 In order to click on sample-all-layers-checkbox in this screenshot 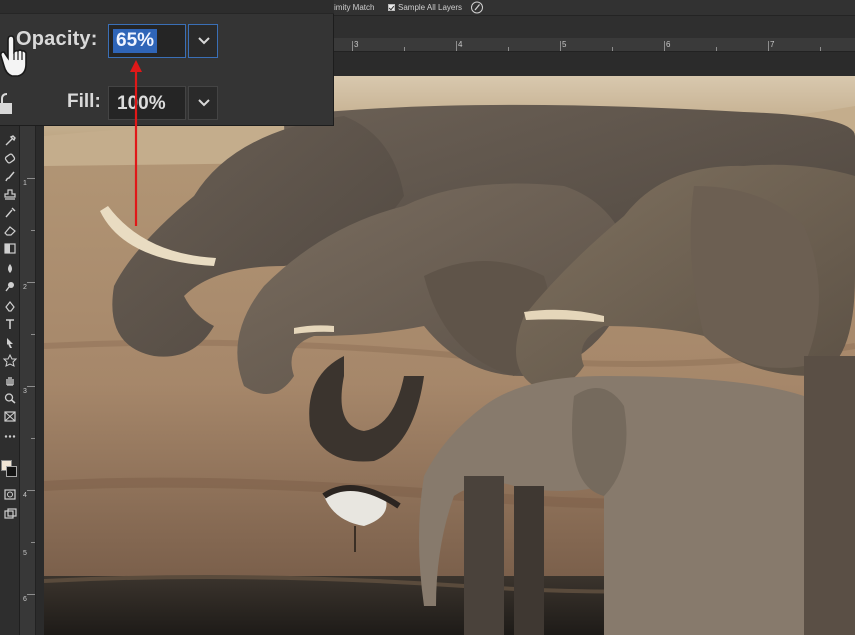, I will do `click(391, 7)`.